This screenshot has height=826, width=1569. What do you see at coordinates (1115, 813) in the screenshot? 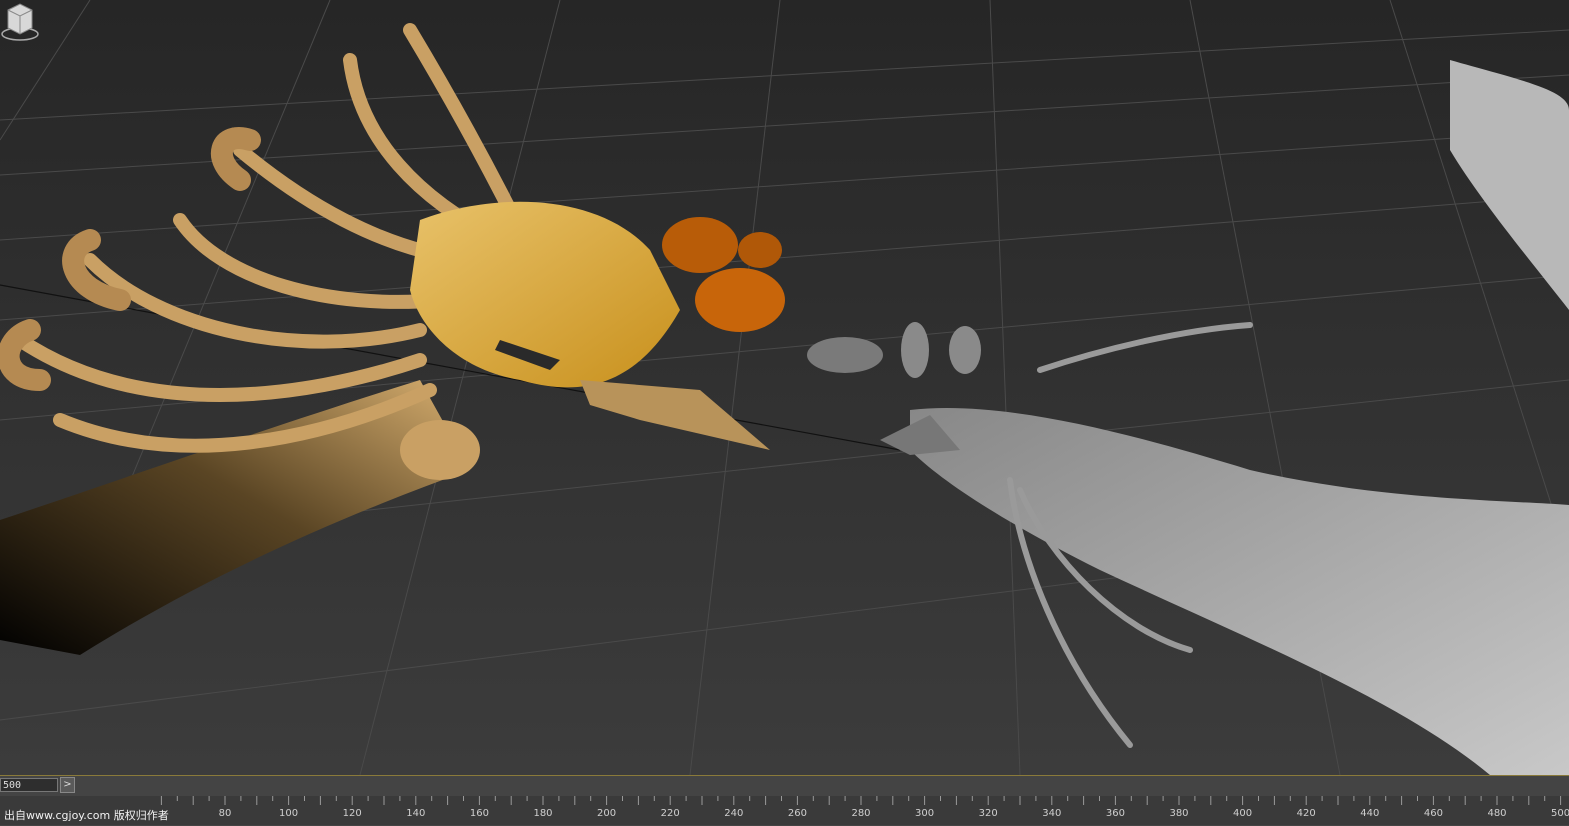
I see `ruler-tick-label: 360` at bounding box center [1115, 813].